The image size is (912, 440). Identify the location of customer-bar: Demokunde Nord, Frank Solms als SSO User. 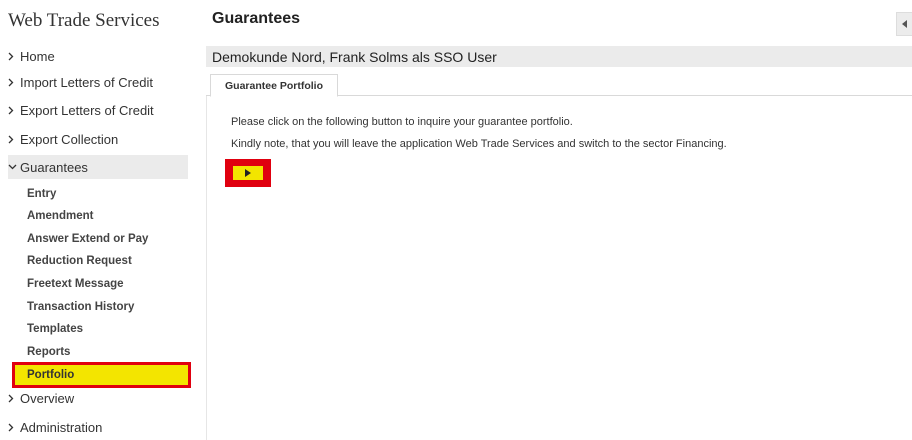
(559, 56).